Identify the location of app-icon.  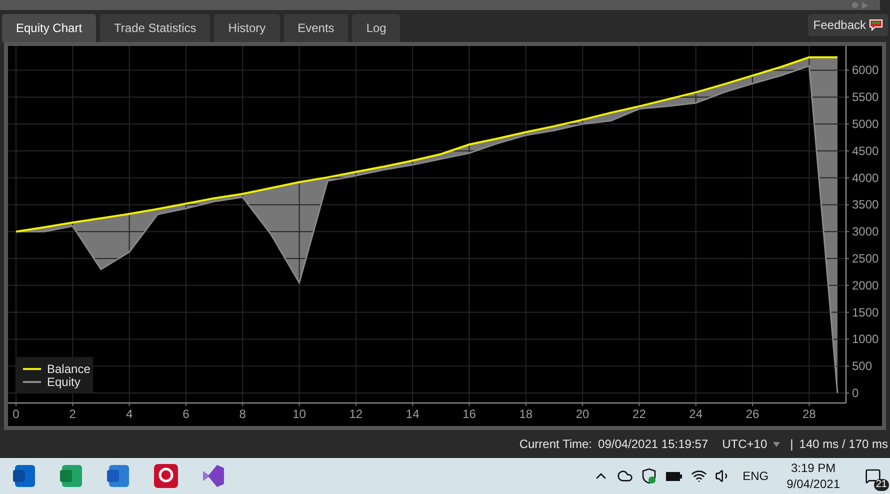
(166, 476).